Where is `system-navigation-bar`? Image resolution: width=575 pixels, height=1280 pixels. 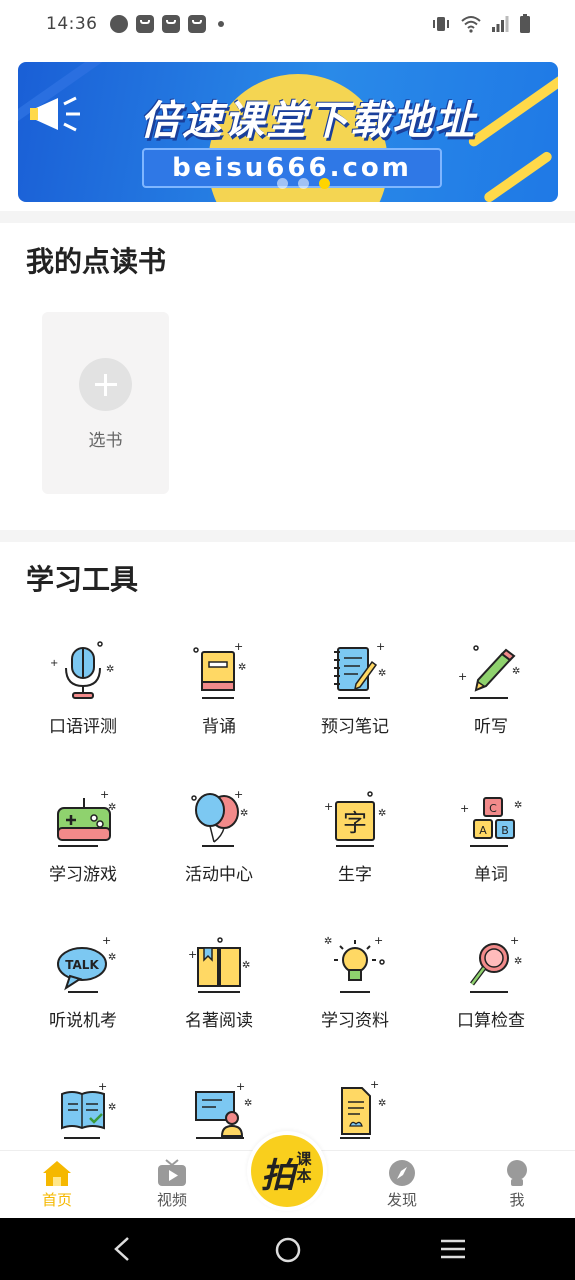
system-navigation-bar is located at coordinates (287, 1249).